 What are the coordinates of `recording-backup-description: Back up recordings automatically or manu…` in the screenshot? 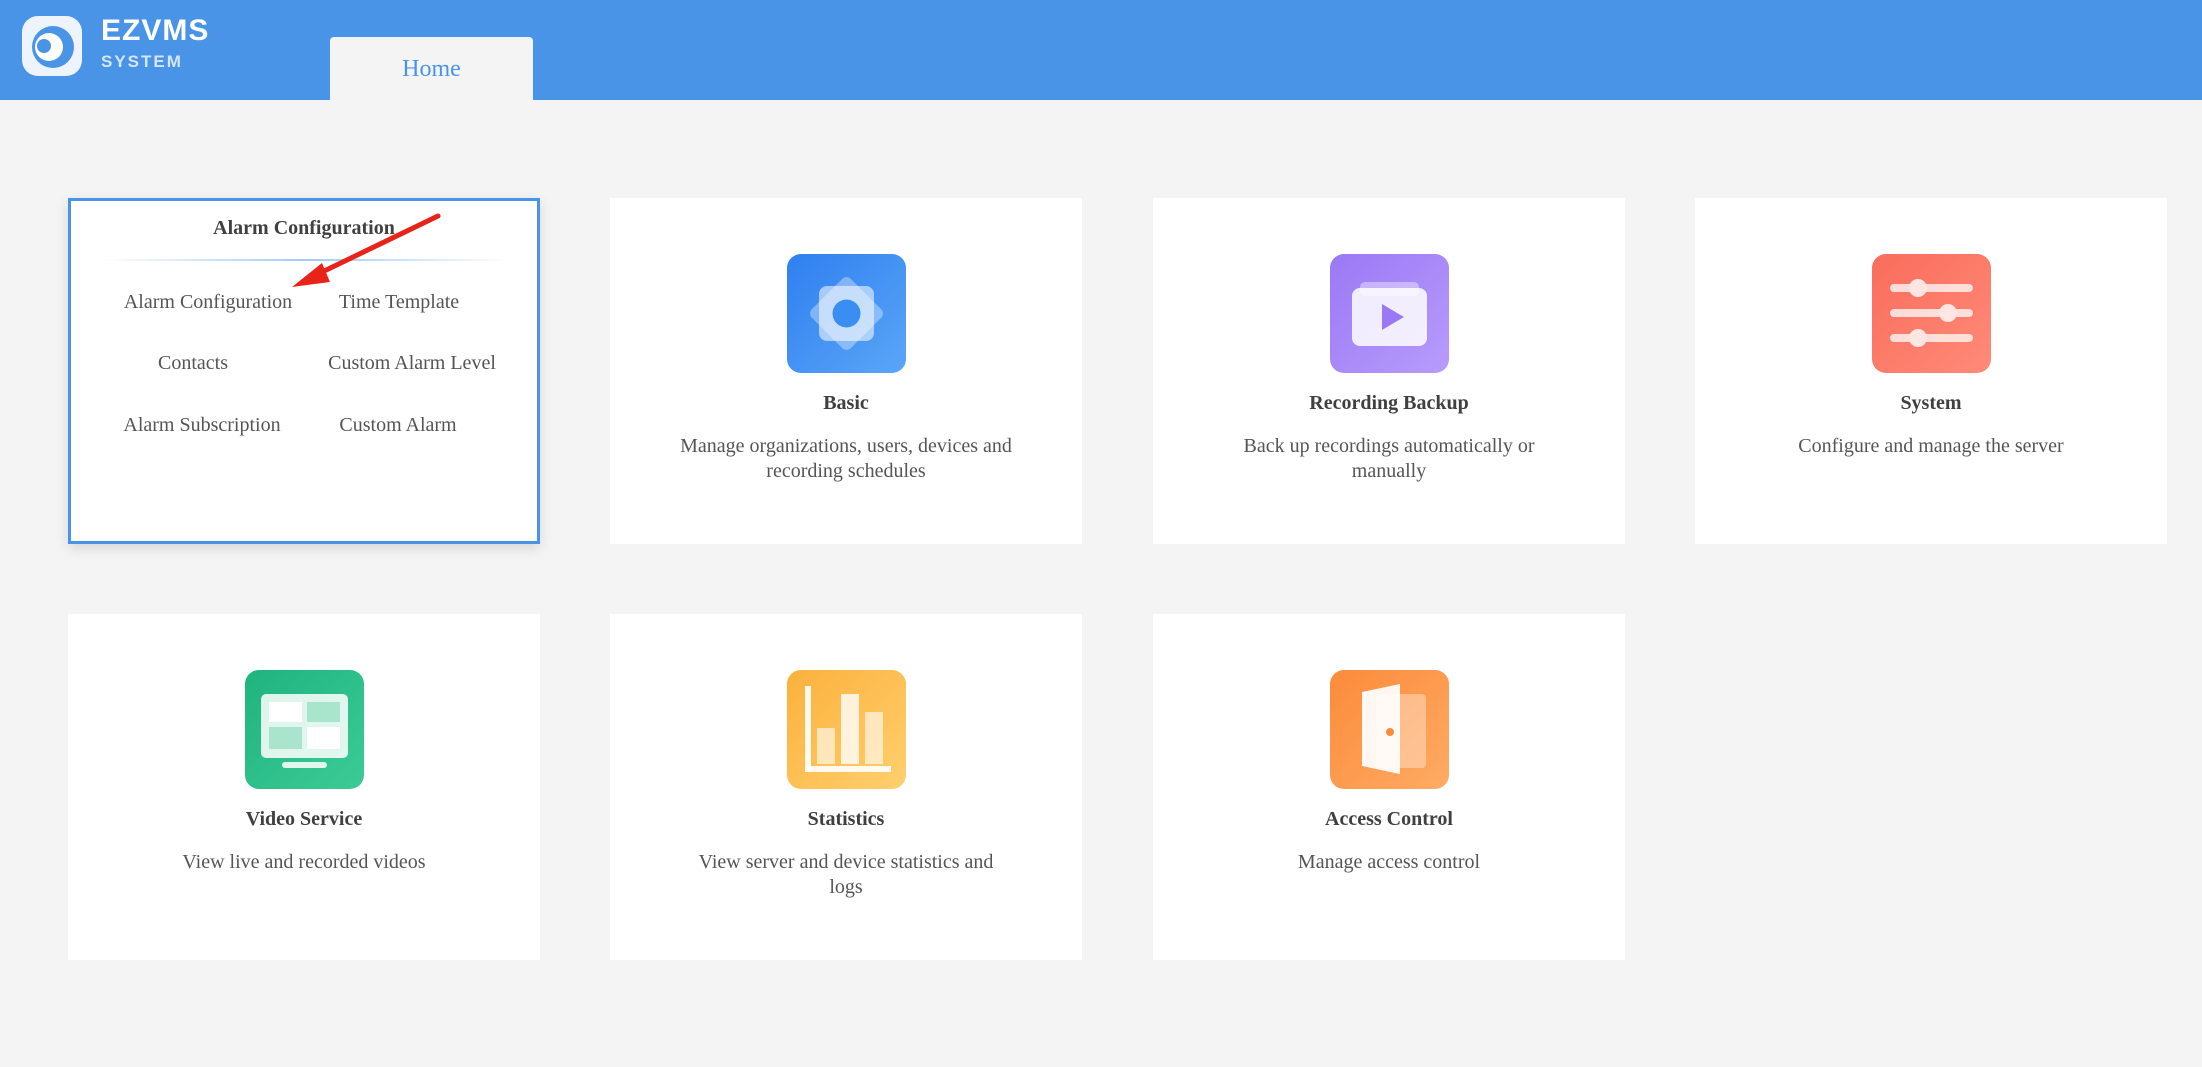 It's located at (1389, 458).